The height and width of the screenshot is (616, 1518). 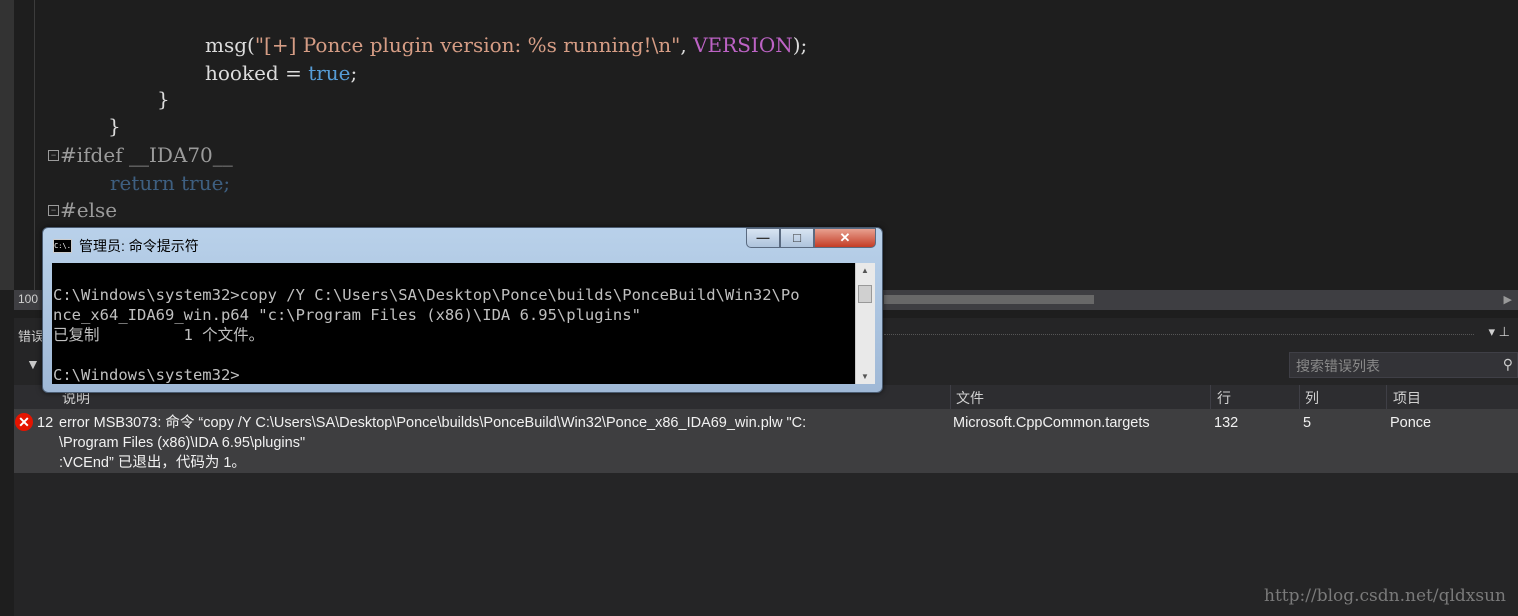 What do you see at coordinates (146, 155) in the screenshot?
I see `code-line-ifdef: #ifdef __IDA70__` at bounding box center [146, 155].